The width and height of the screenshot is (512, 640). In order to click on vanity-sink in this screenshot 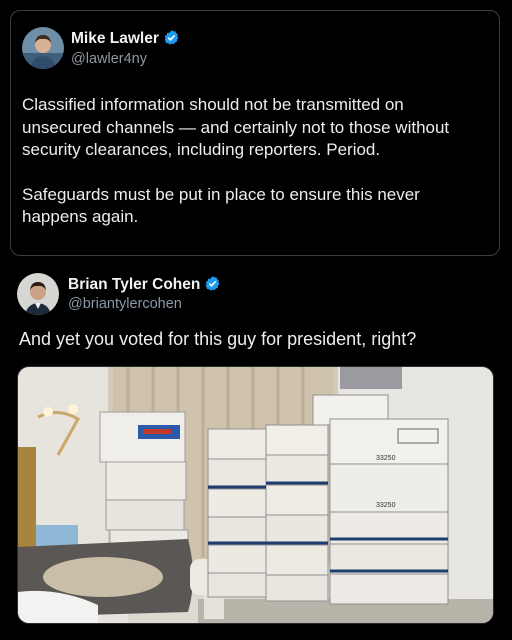, I will do `click(105, 581)`.